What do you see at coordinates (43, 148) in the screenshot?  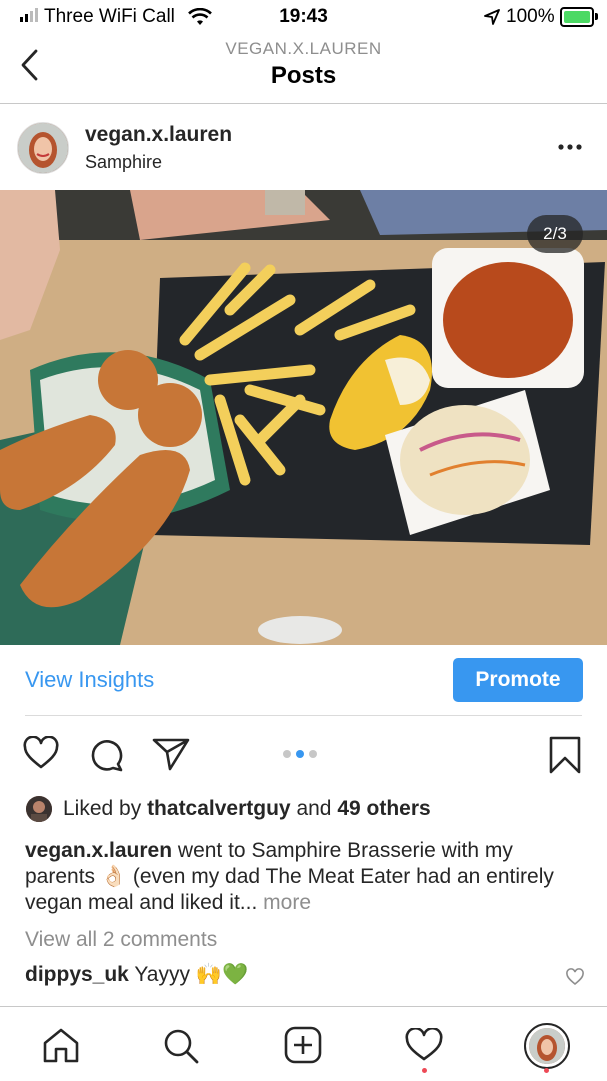 I see `post-author-avatar` at bounding box center [43, 148].